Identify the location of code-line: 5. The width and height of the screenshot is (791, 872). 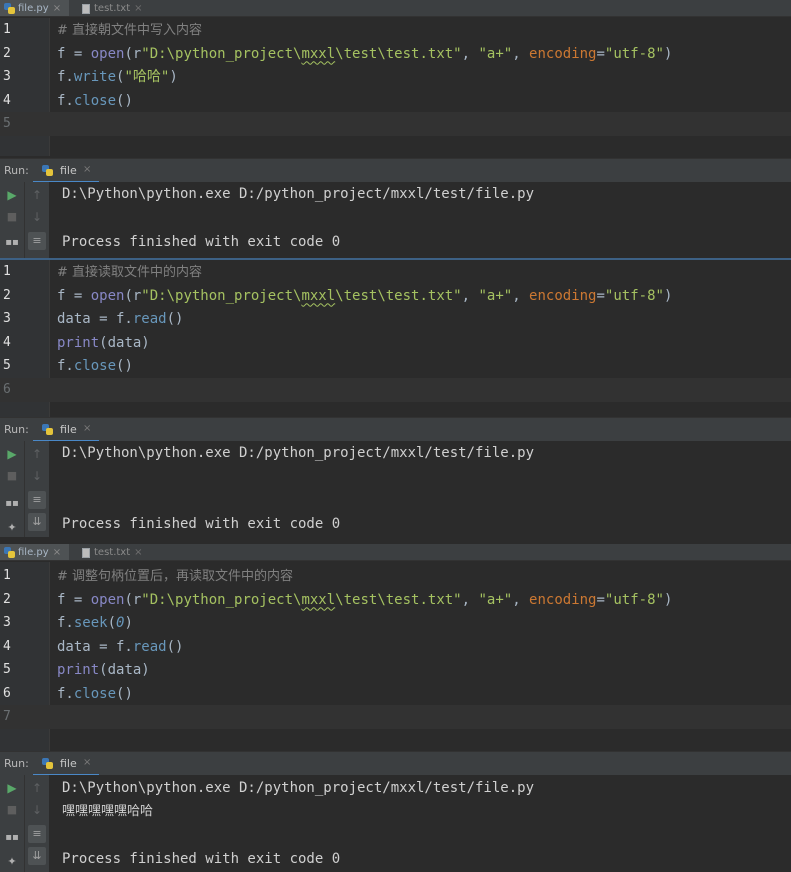
(395, 124).